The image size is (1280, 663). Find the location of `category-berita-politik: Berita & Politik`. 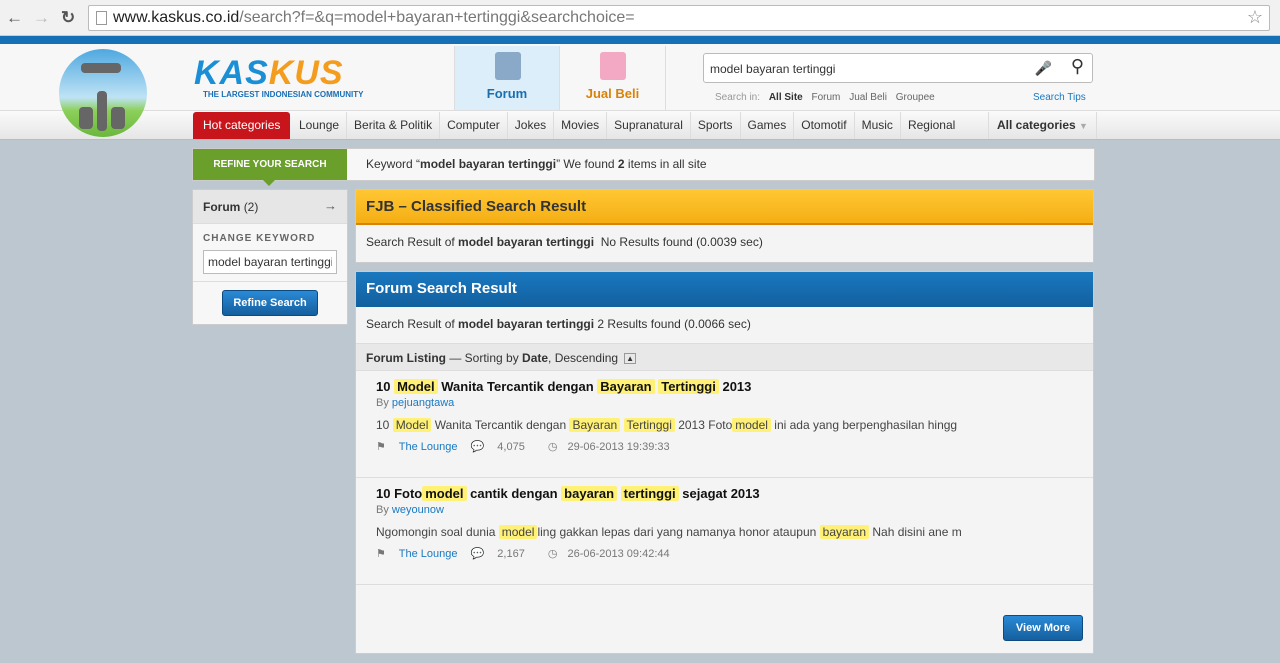

category-berita-politik: Berita & Politik is located at coordinates (394, 125).